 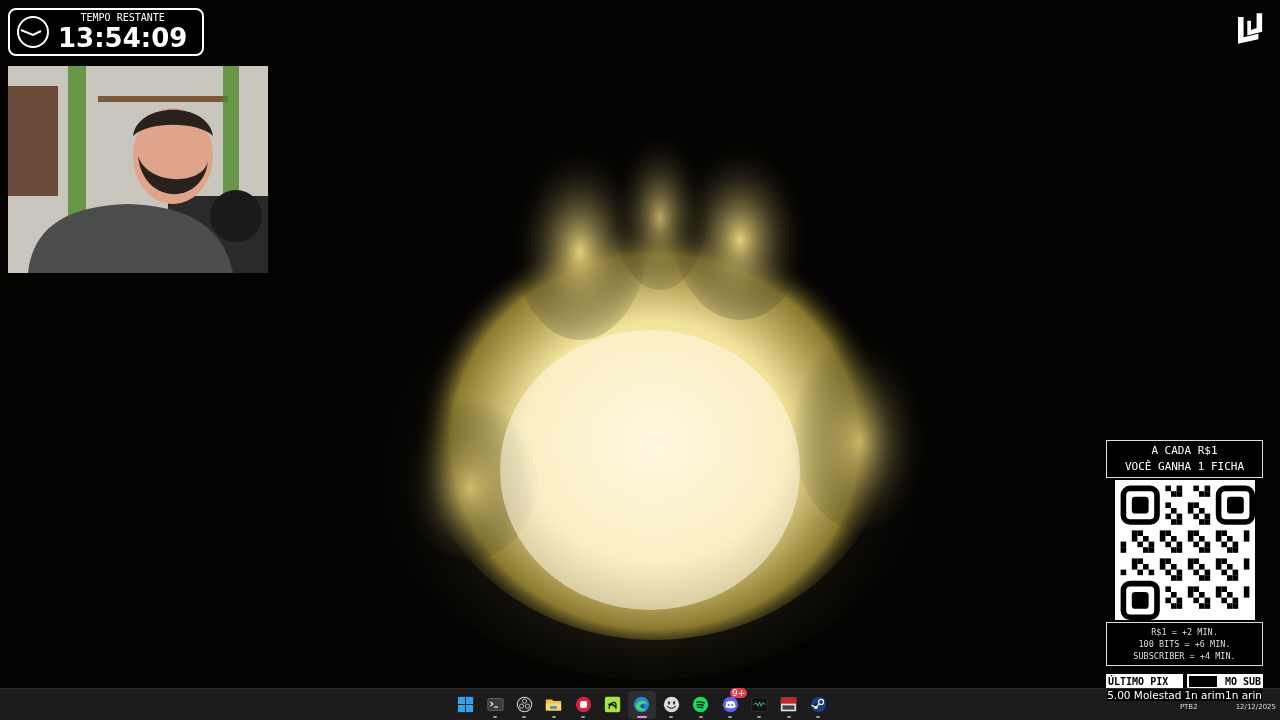 I want to click on waveform-icon, so click(x=760, y=704).